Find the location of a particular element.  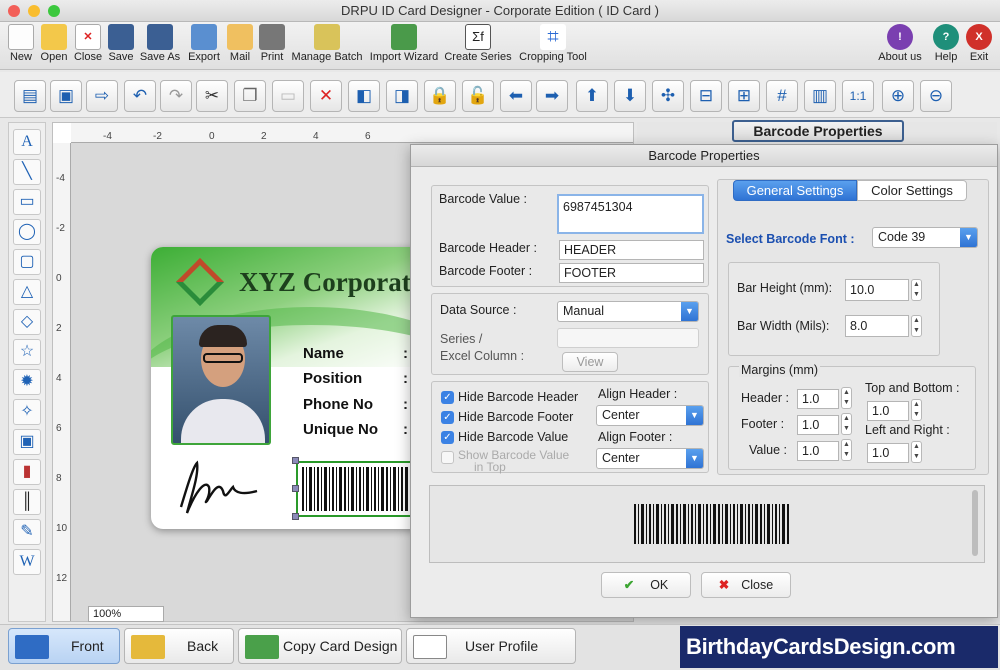

value-margin-stepper: ▲ ▼ is located at coordinates (846, 450).